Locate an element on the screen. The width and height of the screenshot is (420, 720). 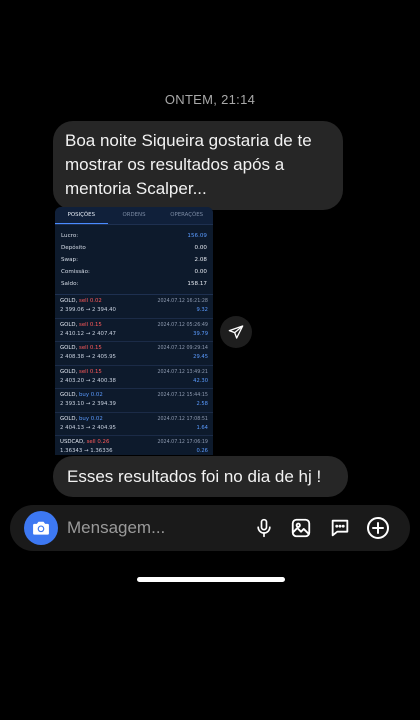
position-time: 2024.07.12 15:44:15 is located at coordinates (182, 395).